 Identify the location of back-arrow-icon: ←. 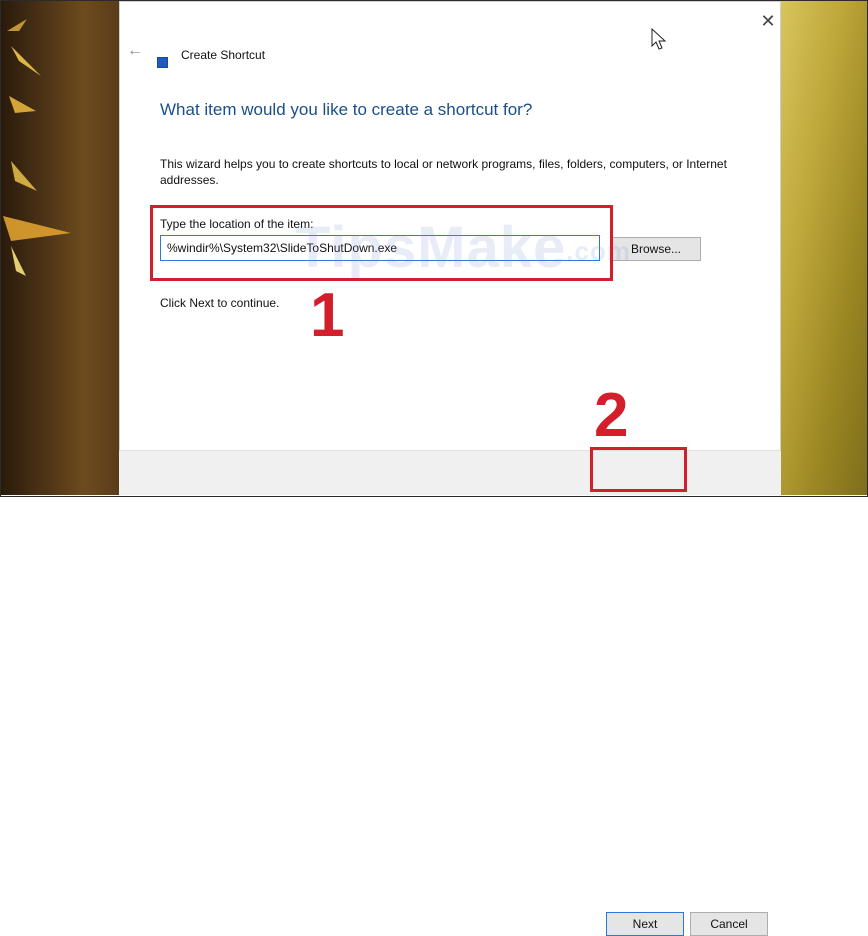
(135, 51).